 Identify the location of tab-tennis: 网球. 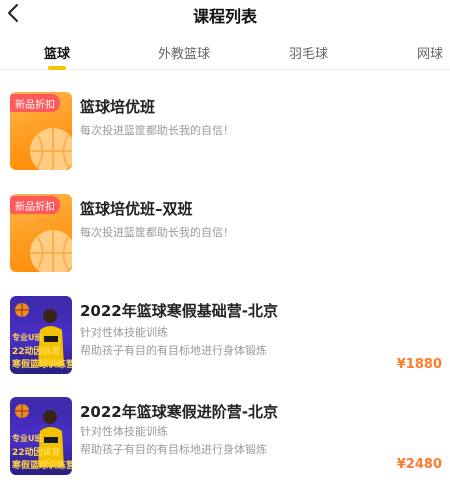
(430, 52).